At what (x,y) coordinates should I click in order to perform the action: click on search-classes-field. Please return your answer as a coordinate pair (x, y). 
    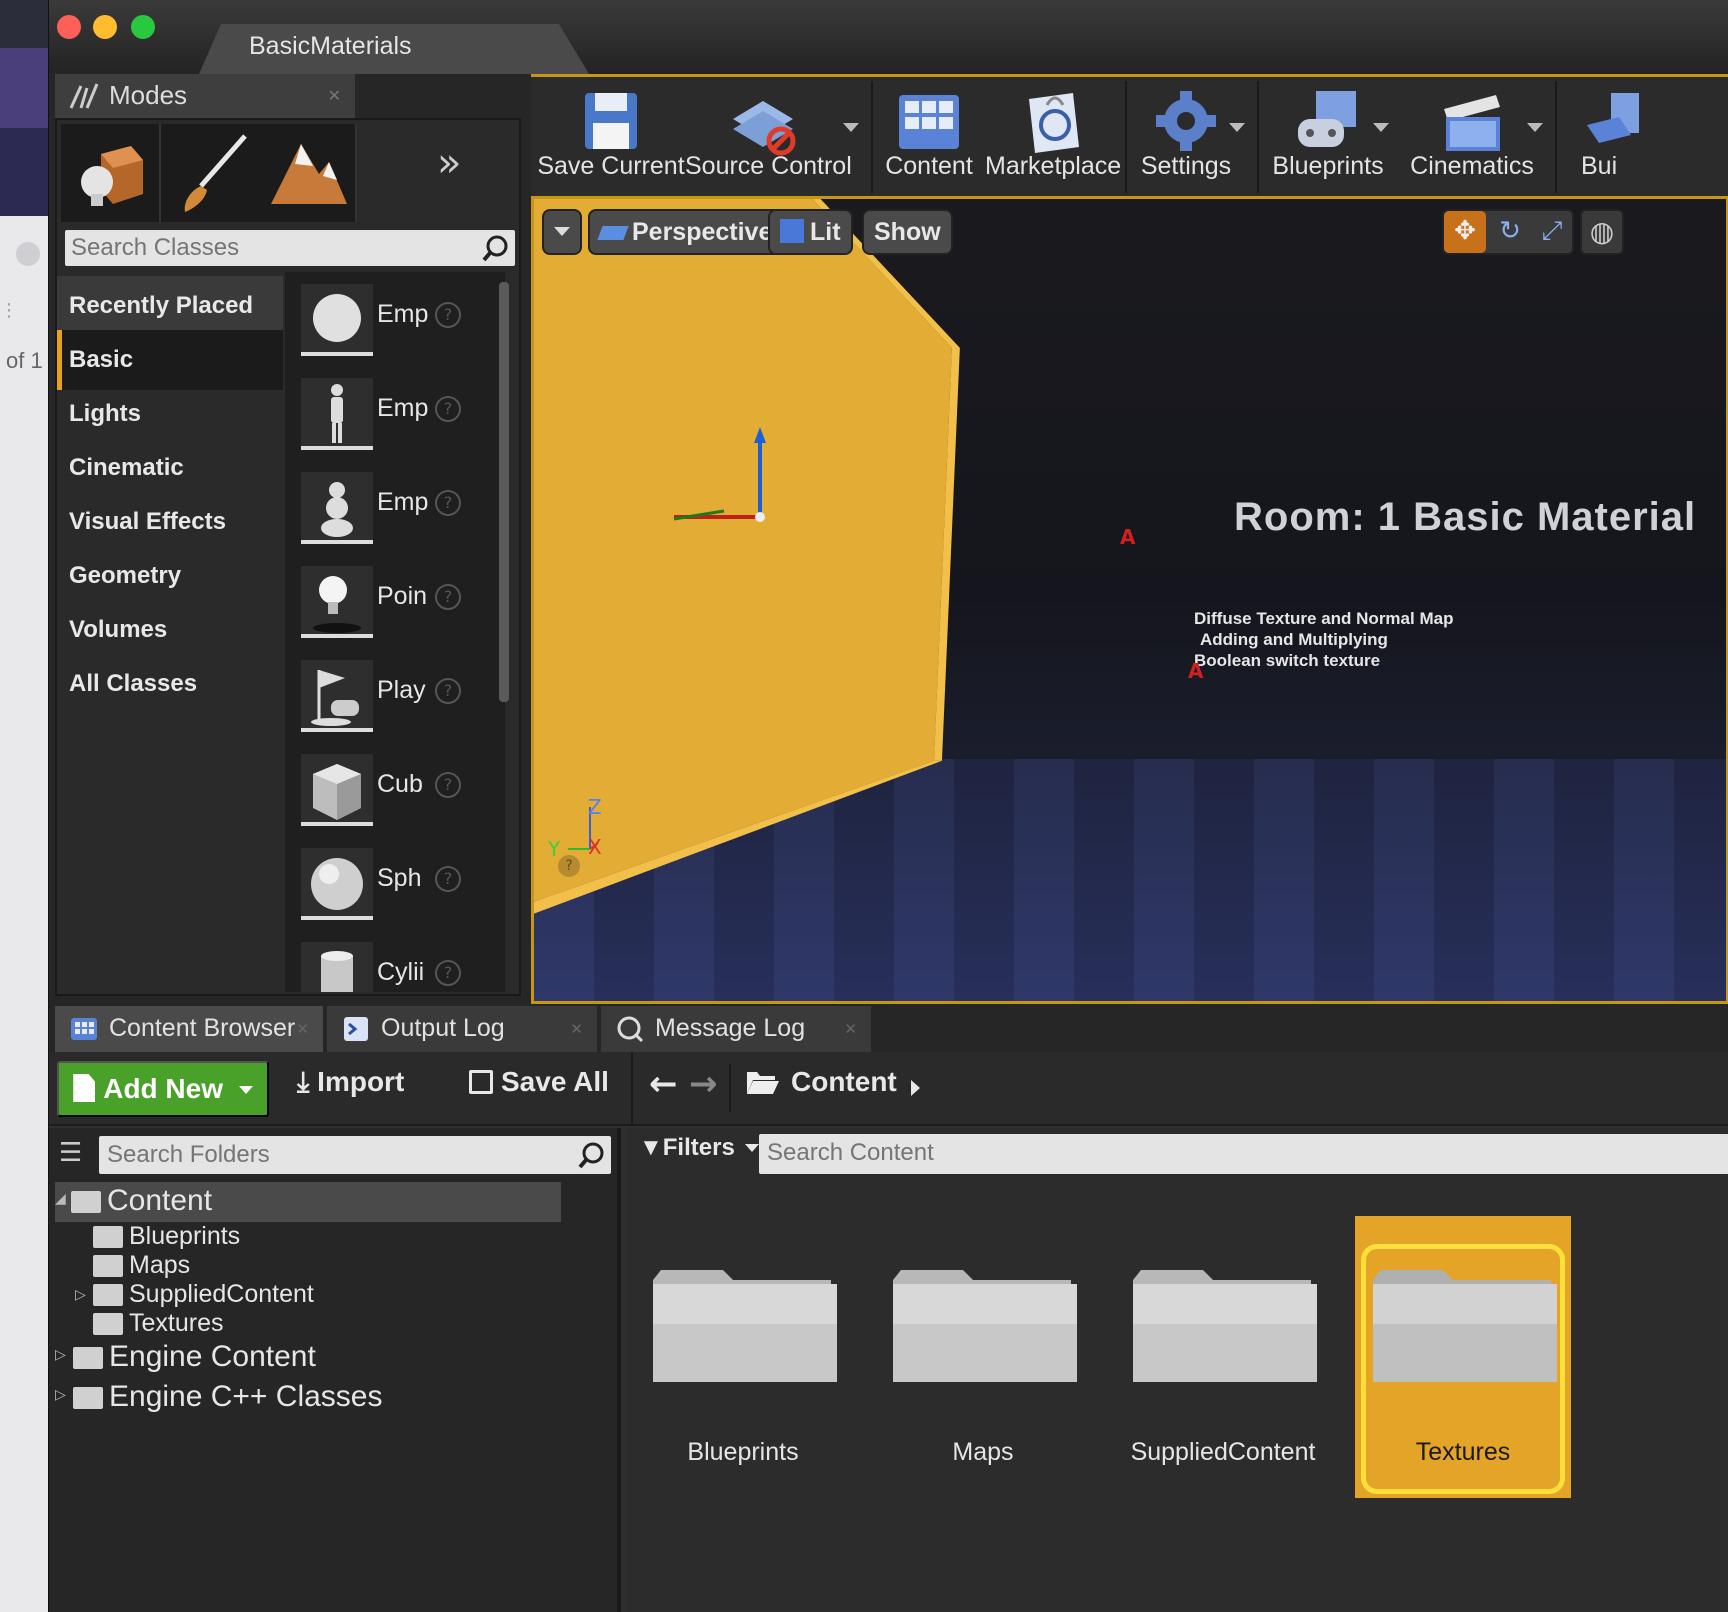
    Looking at the image, I should click on (290, 248).